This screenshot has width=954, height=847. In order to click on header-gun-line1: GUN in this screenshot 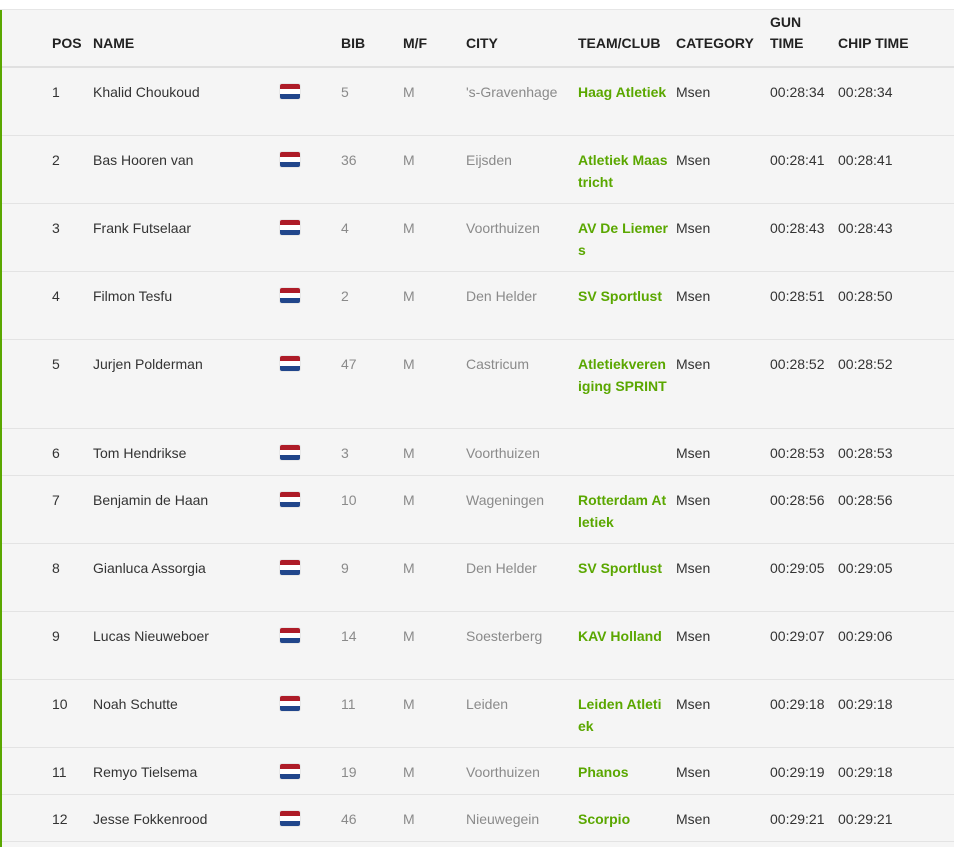, I will do `click(786, 22)`.